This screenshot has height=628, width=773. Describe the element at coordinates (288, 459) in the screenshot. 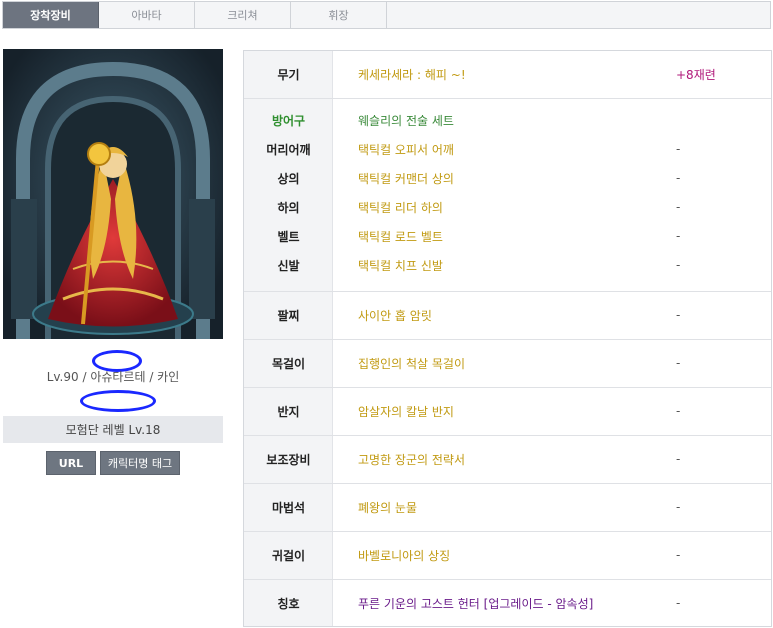

I see `slot-label: 보조장비` at that location.